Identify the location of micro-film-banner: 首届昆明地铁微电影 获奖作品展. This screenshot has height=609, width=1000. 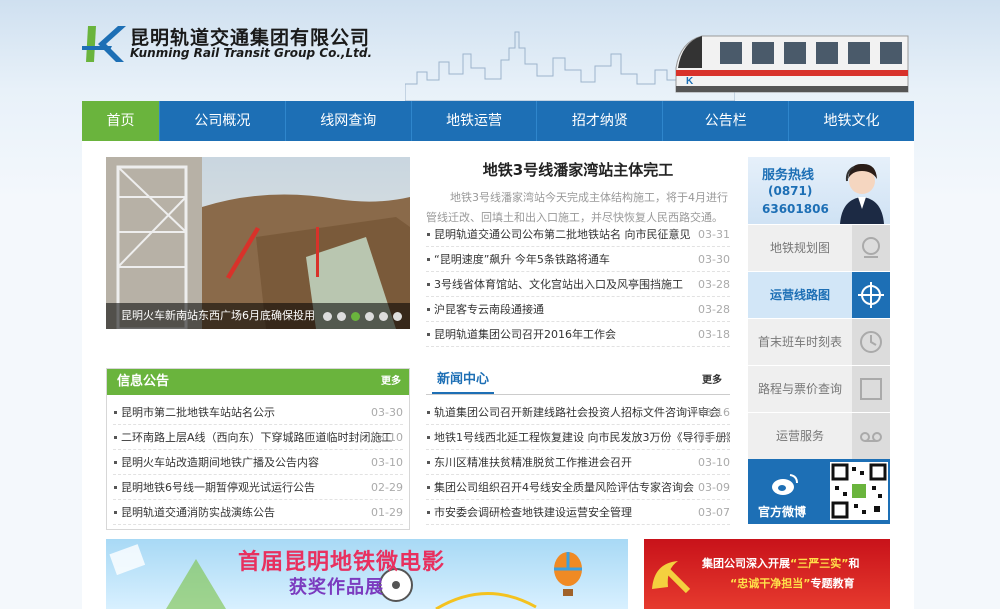
(367, 574).